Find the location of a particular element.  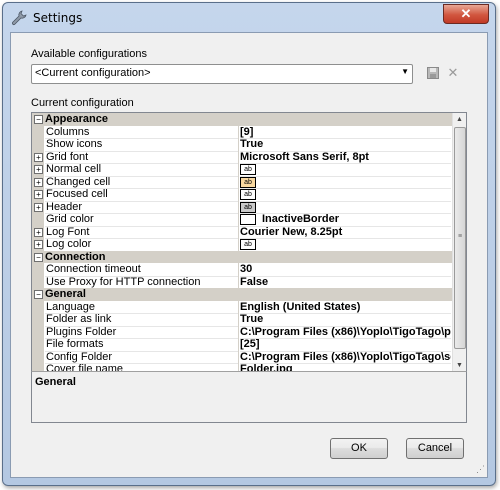

scrollbar-grip-icon: ≡ is located at coordinates (460, 236).